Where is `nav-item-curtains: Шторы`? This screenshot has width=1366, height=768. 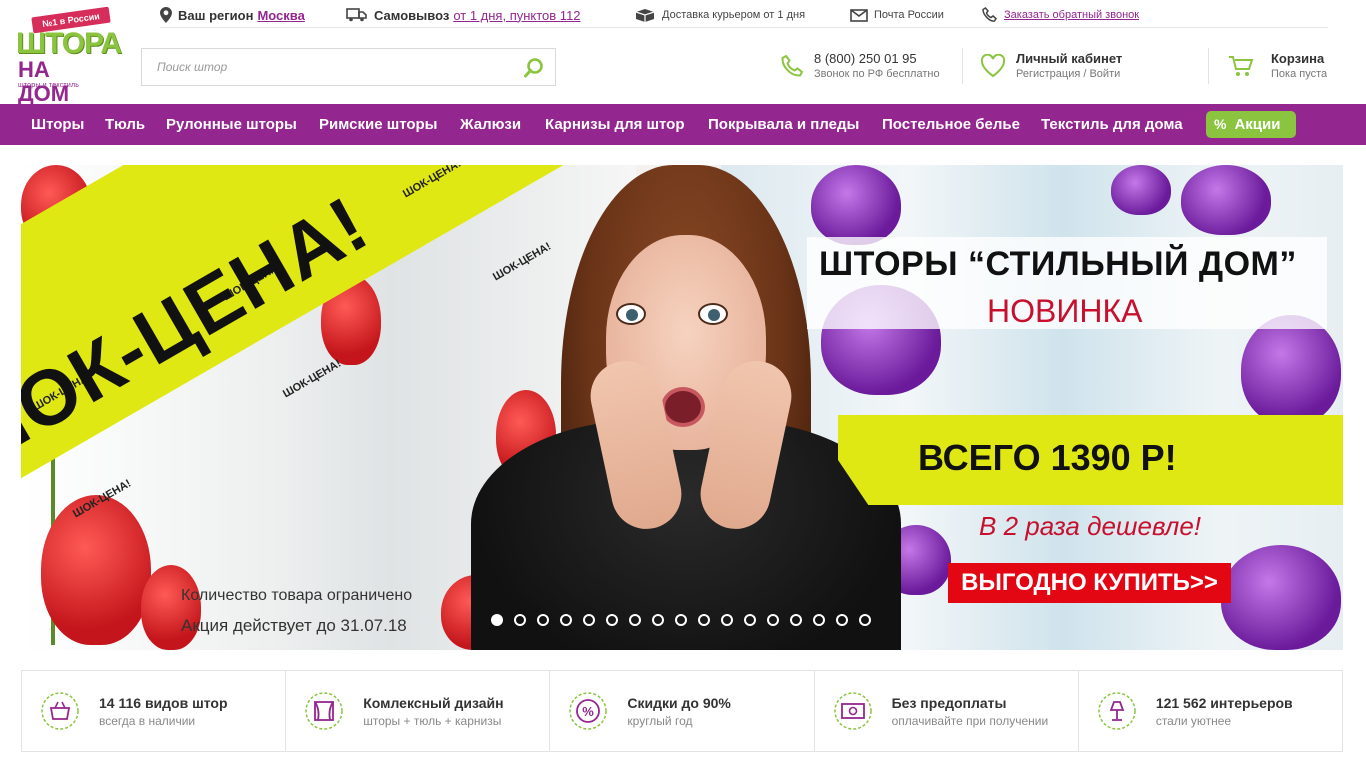 nav-item-curtains: Шторы is located at coordinates (57, 124).